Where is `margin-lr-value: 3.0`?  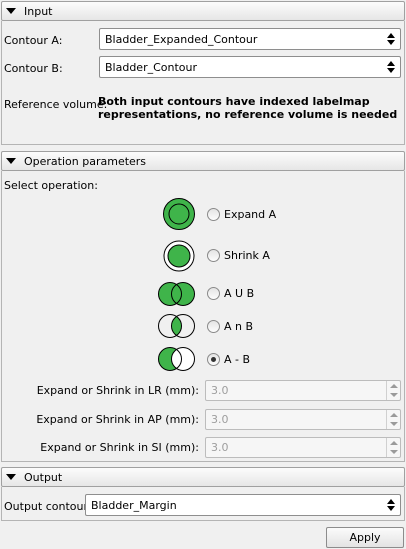
margin-lr-value: 3.0 is located at coordinates (220, 390).